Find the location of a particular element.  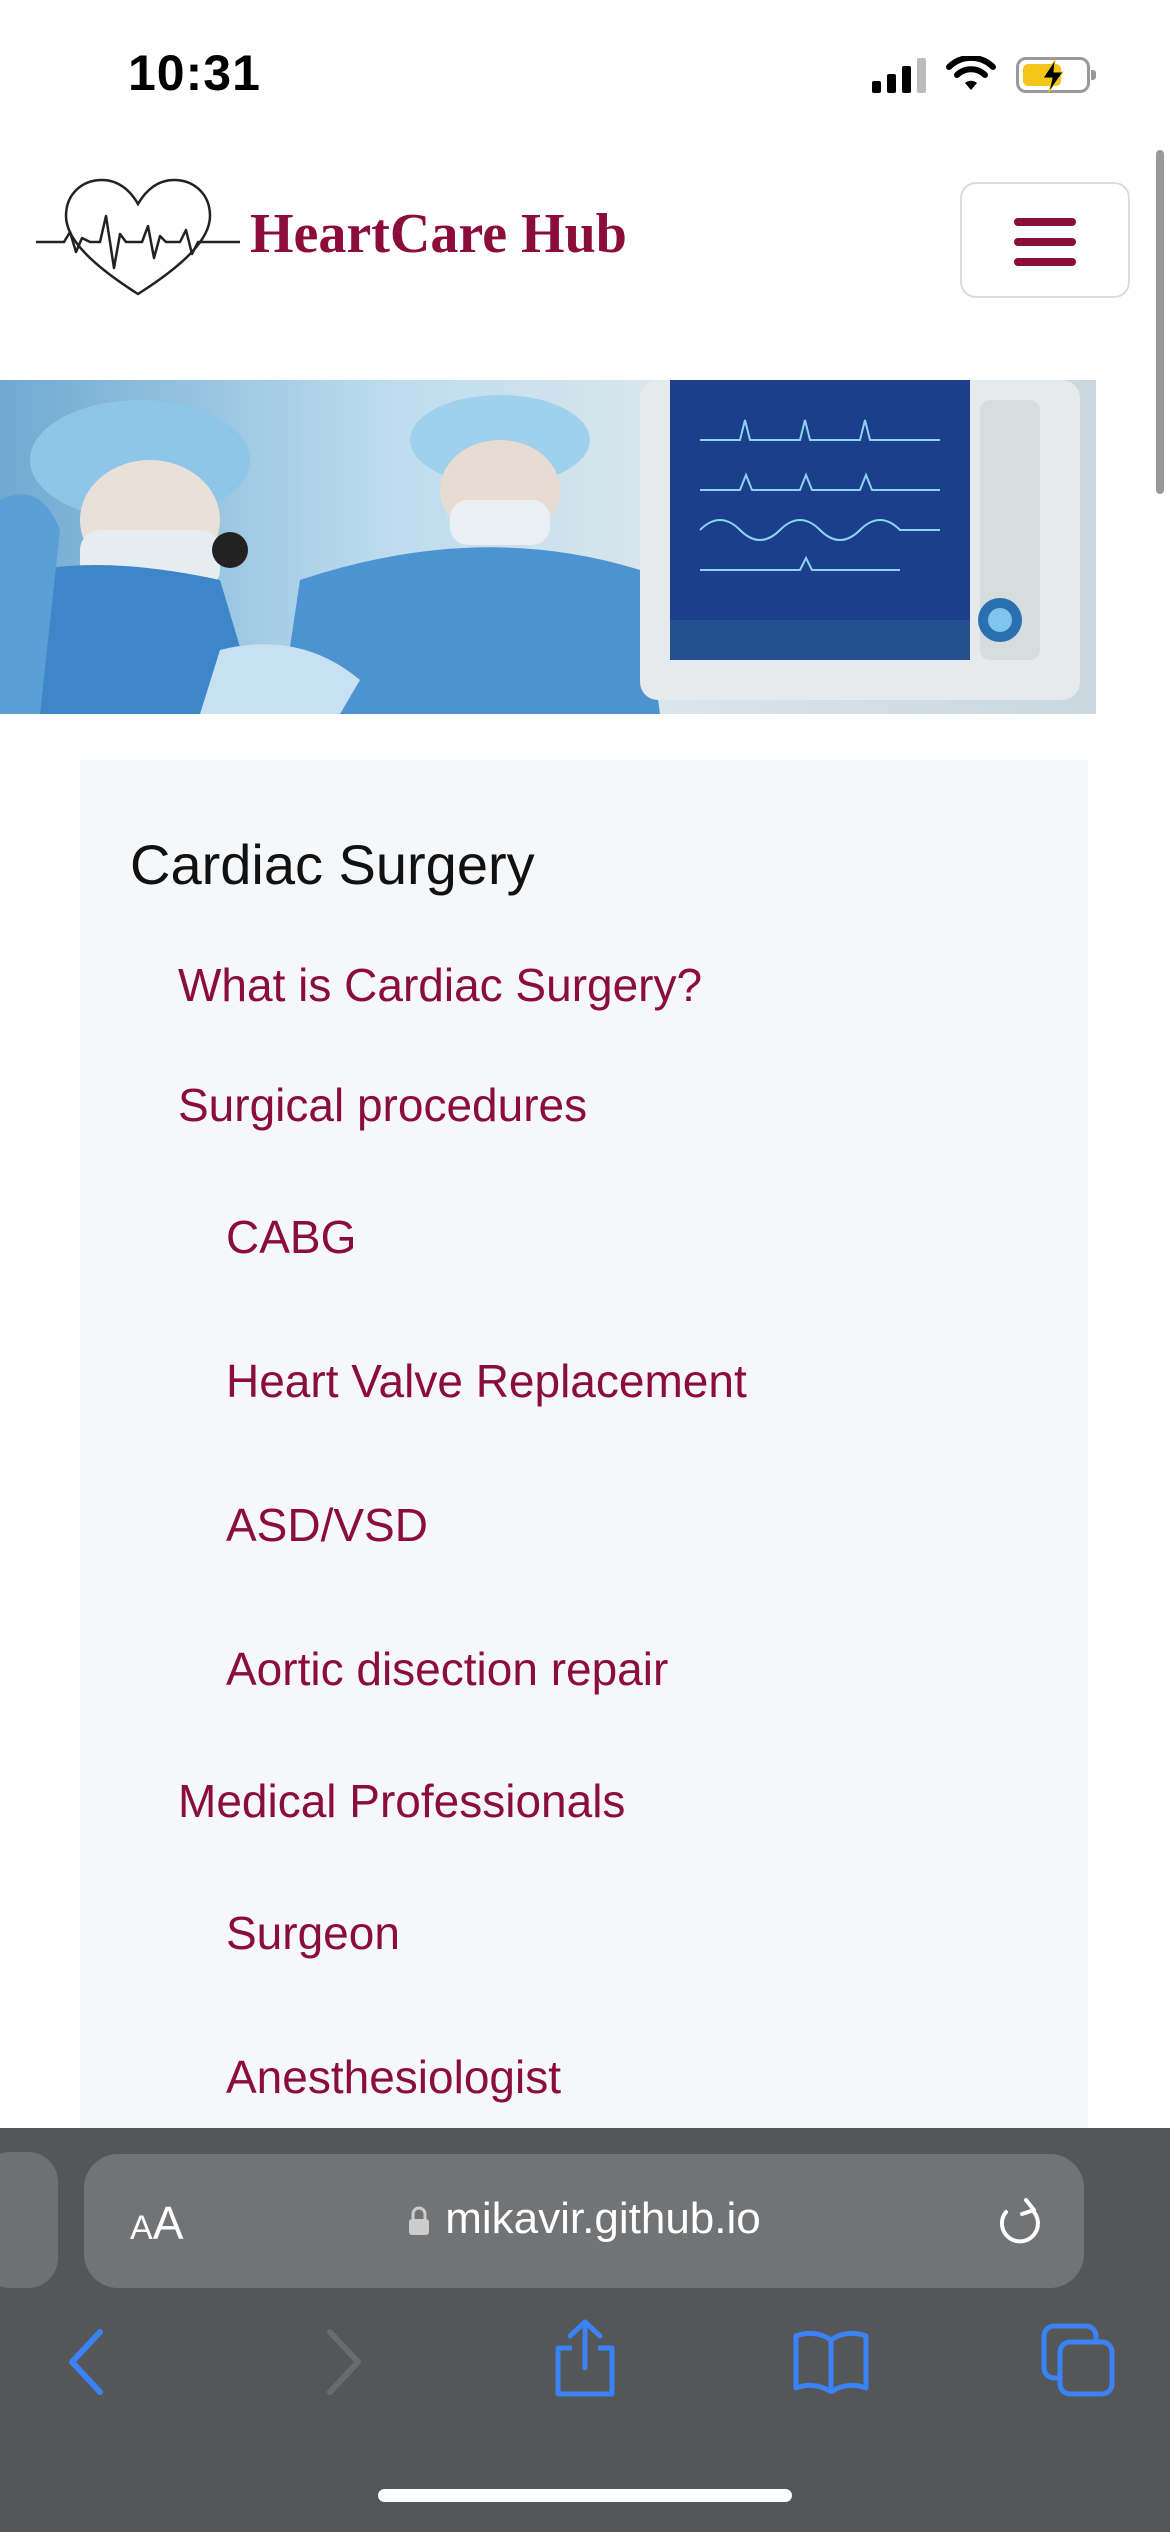

previous-tab-edge is located at coordinates (29, 2220).